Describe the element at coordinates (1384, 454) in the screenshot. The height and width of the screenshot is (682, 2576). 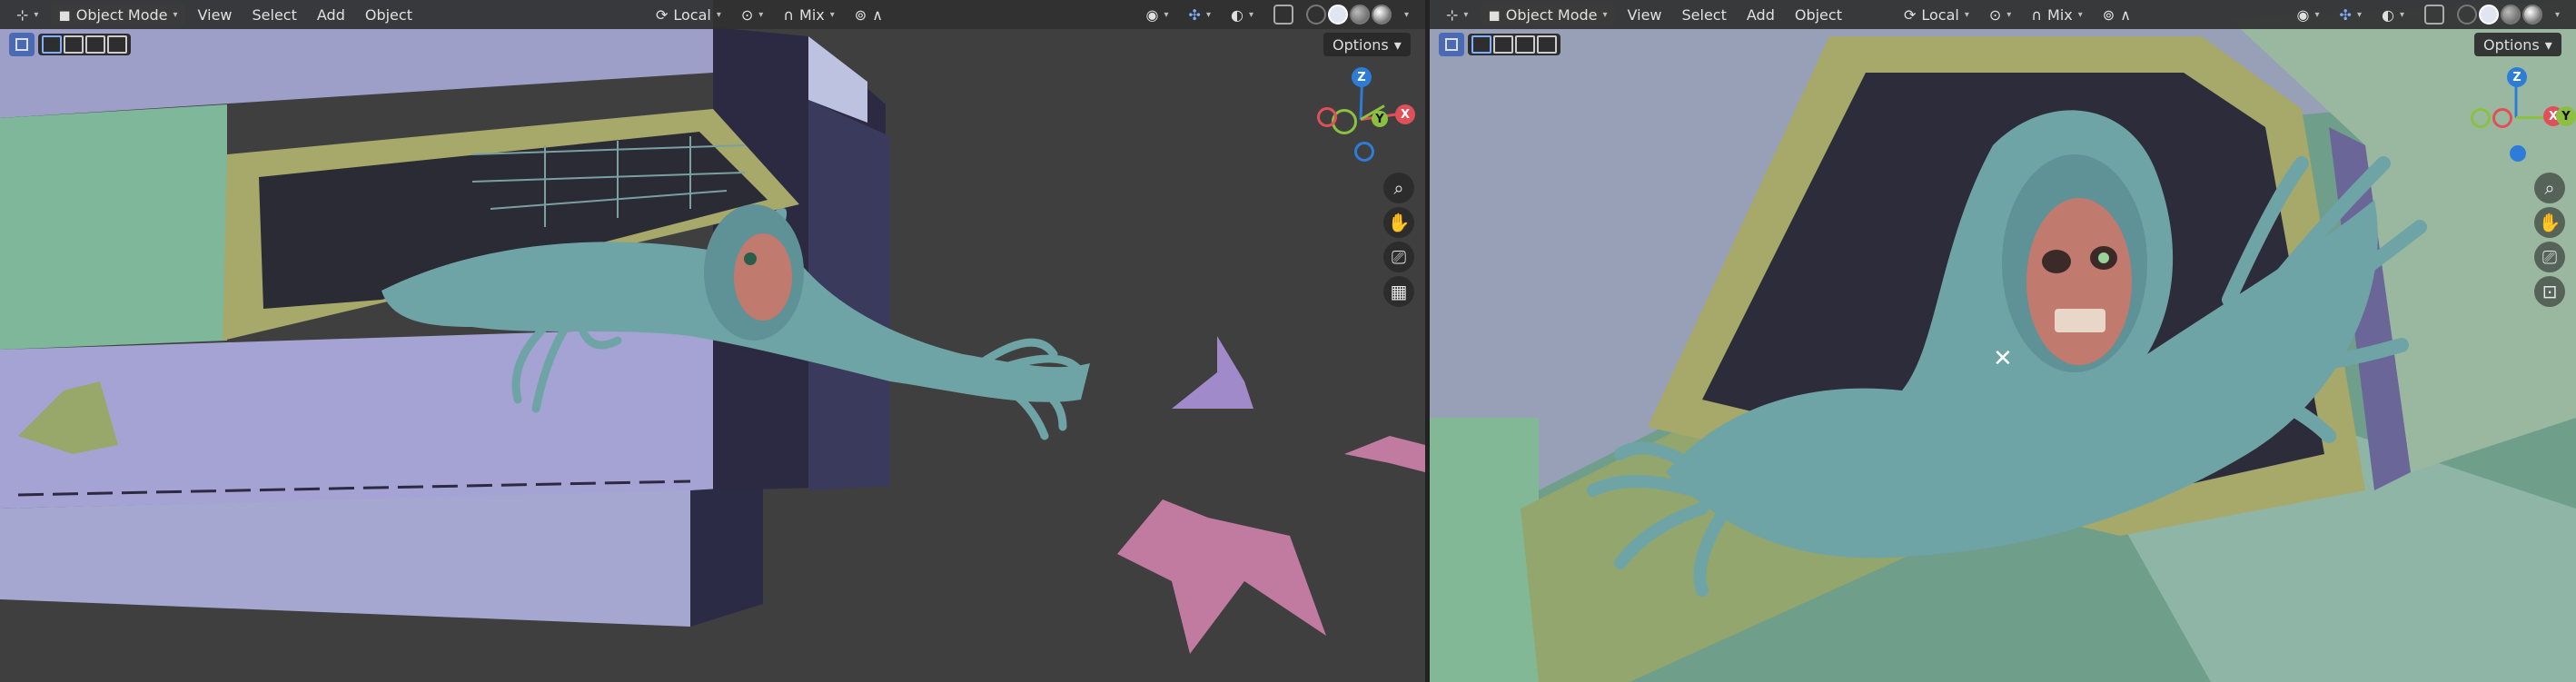
I see `bat-pink-small` at that location.